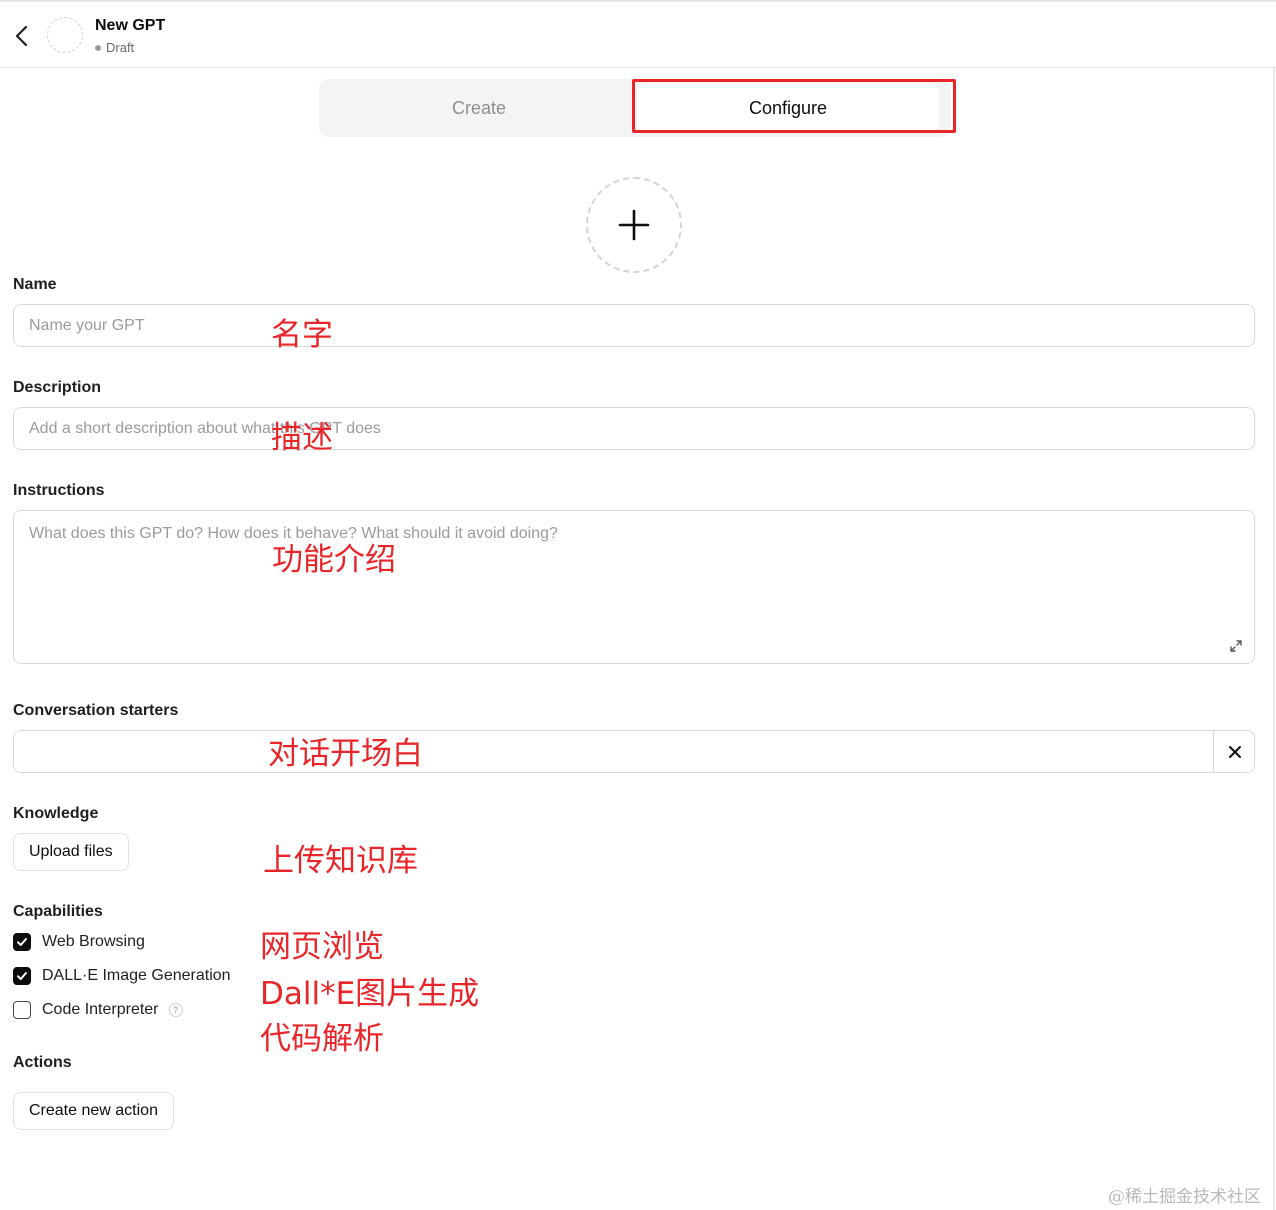  What do you see at coordinates (71, 852) in the screenshot?
I see `upload-files-button: Upload files` at bounding box center [71, 852].